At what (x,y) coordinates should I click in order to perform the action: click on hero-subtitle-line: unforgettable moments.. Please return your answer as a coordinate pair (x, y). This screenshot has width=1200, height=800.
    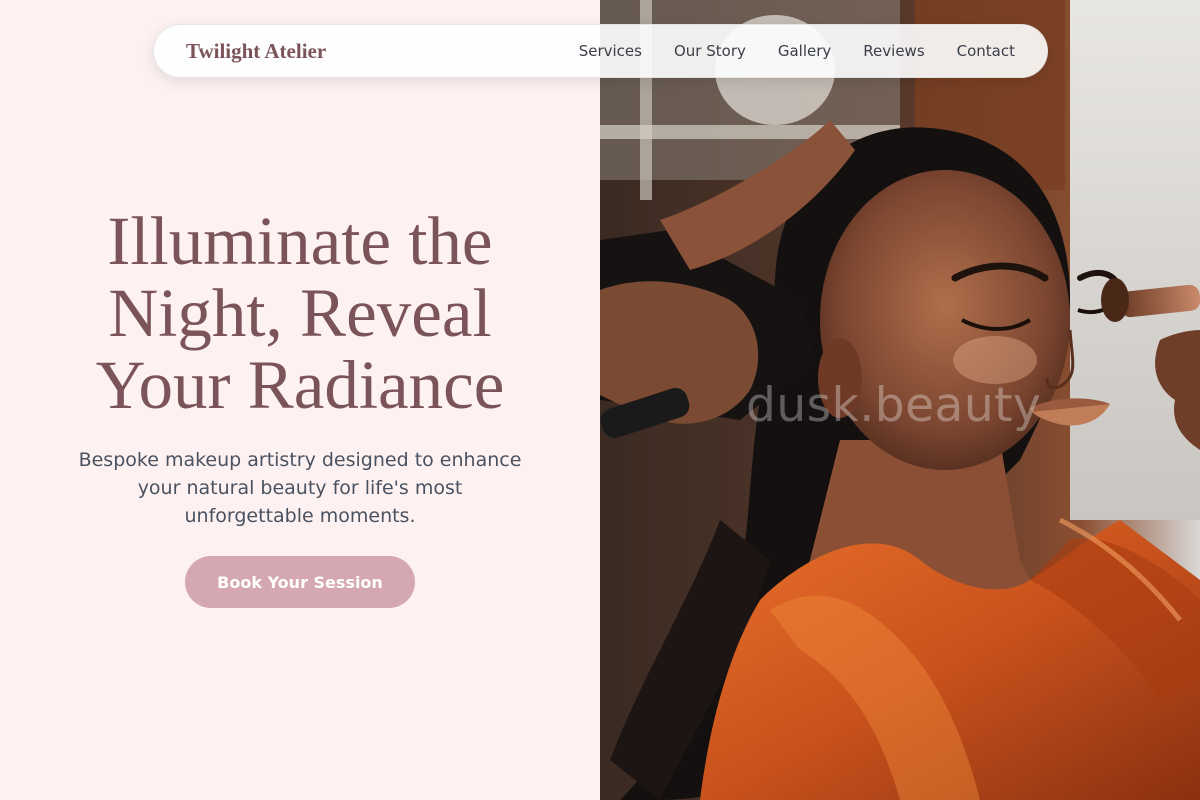
    Looking at the image, I should click on (300, 516).